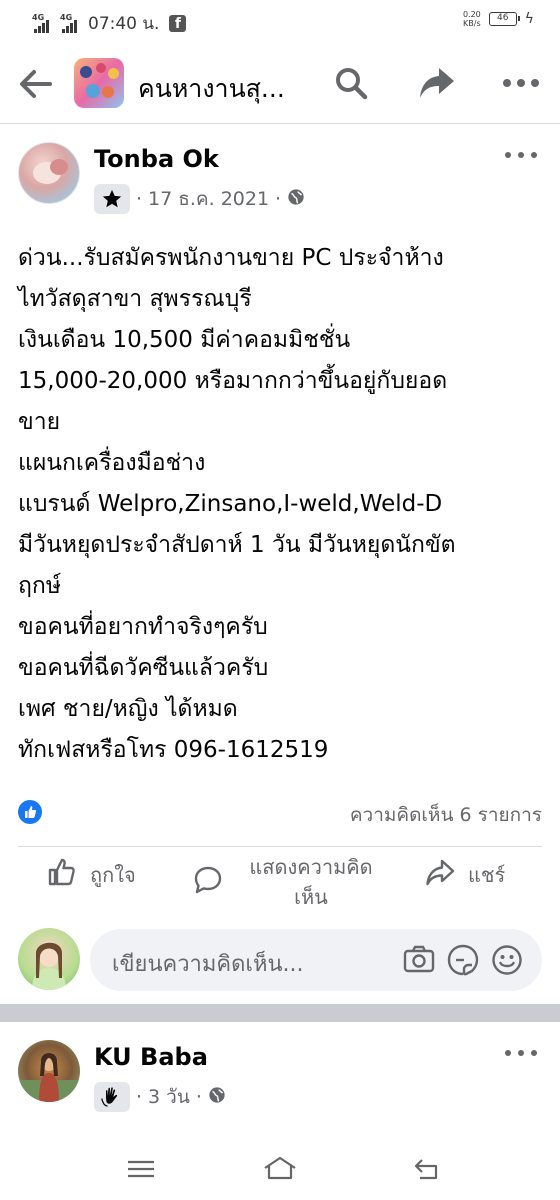 The width and height of the screenshot is (560, 1200). I want to click on gif-sticker-icon, so click(463, 960).